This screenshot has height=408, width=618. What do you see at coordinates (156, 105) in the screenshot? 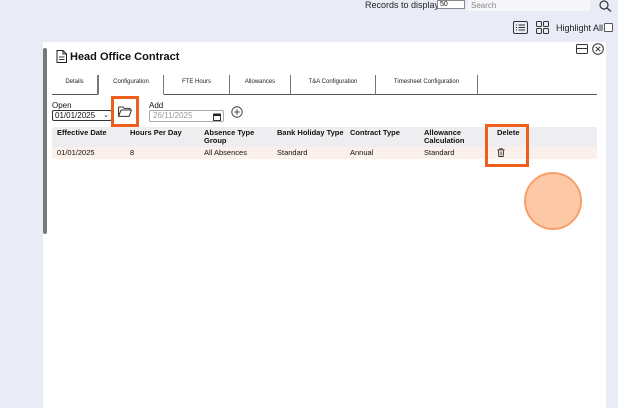
I see `add-label: Add` at bounding box center [156, 105].